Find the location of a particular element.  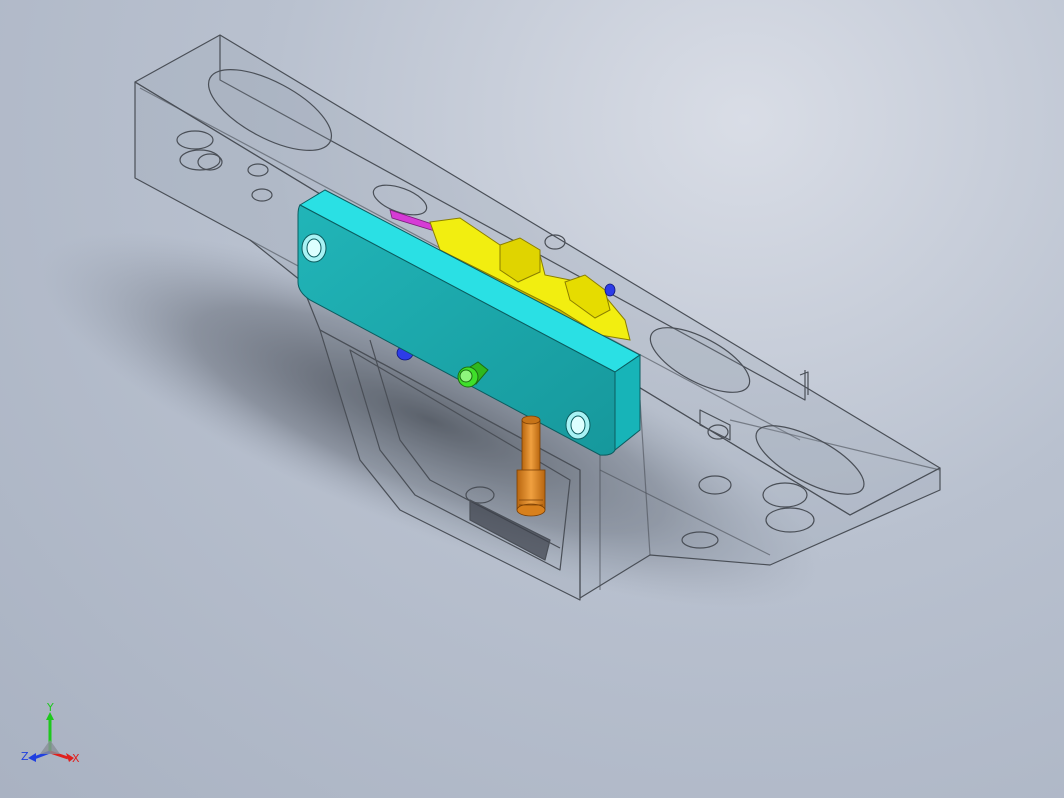

triad-z-label: Z is located at coordinates (25, 756).